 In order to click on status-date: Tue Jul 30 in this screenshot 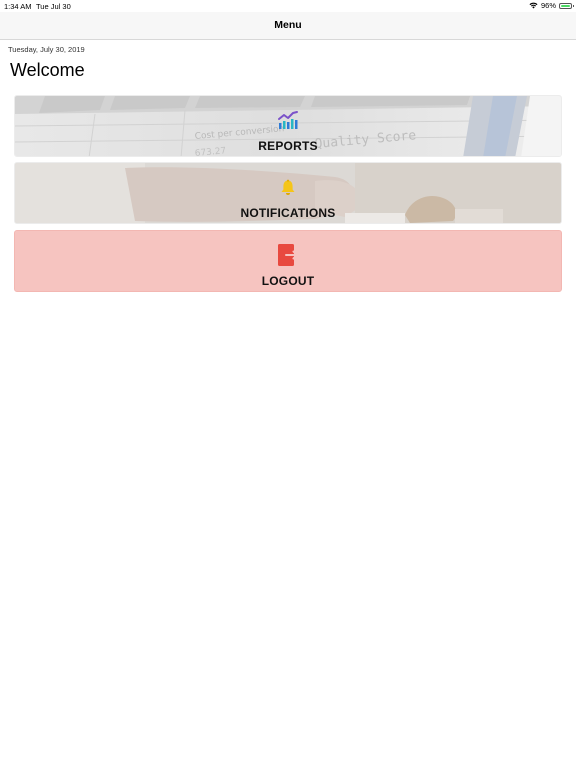, I will do `click(53, 6)`.